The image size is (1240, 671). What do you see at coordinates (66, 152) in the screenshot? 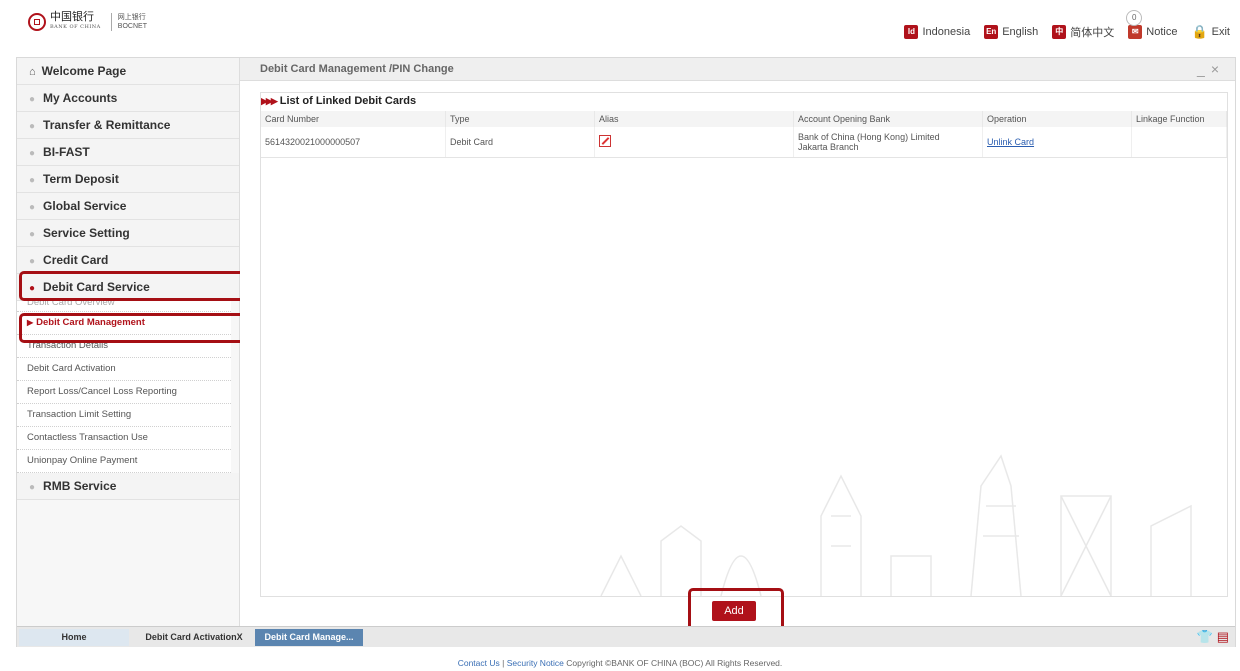
I see `sidebar-item-label: BI-FAST` at bounding box center [66, 152].